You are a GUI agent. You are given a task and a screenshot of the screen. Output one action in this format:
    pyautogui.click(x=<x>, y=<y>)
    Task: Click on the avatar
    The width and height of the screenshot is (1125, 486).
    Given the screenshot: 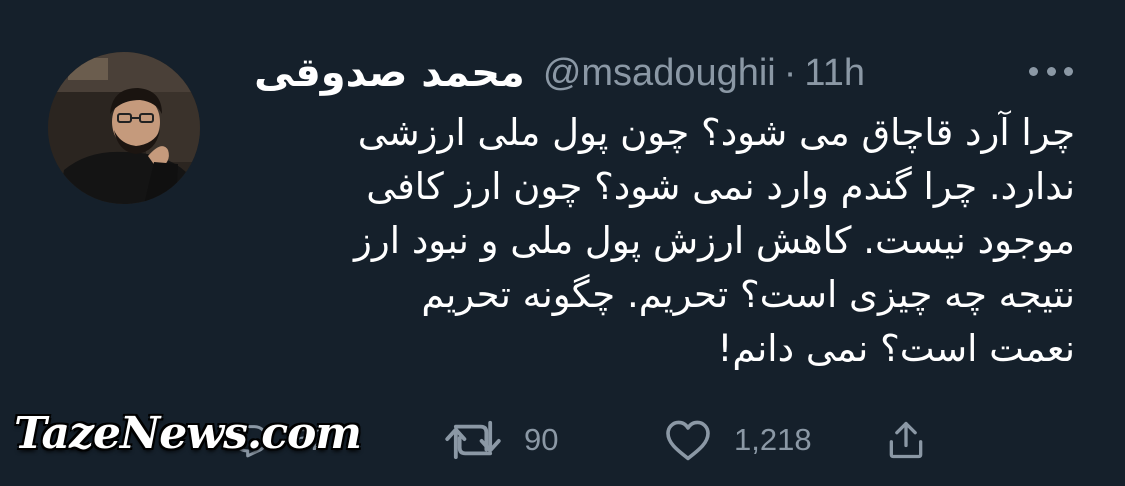 What is the action you would take?
    pyautogui.click(x=124, y=128)
    